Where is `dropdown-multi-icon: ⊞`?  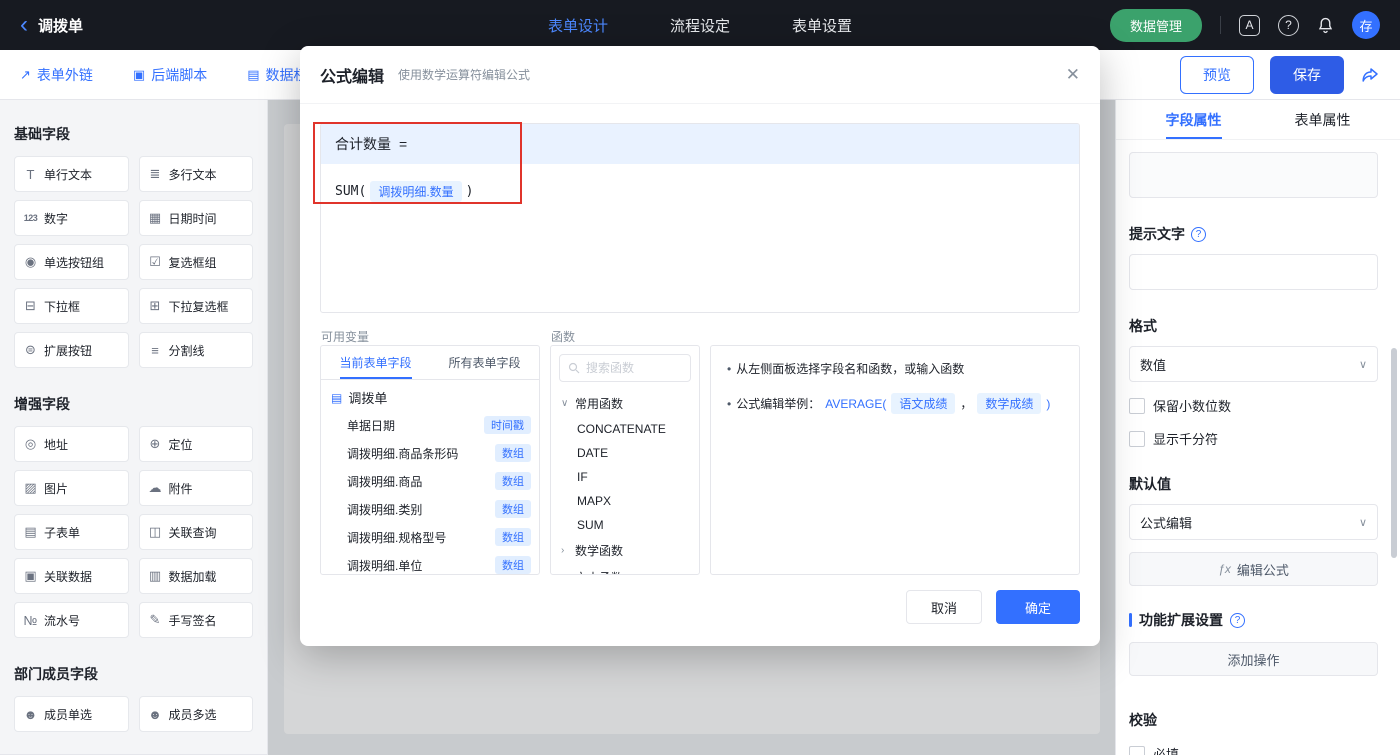 dropdown-multi-icon: ⊞ is located at coordinates (155, 305).